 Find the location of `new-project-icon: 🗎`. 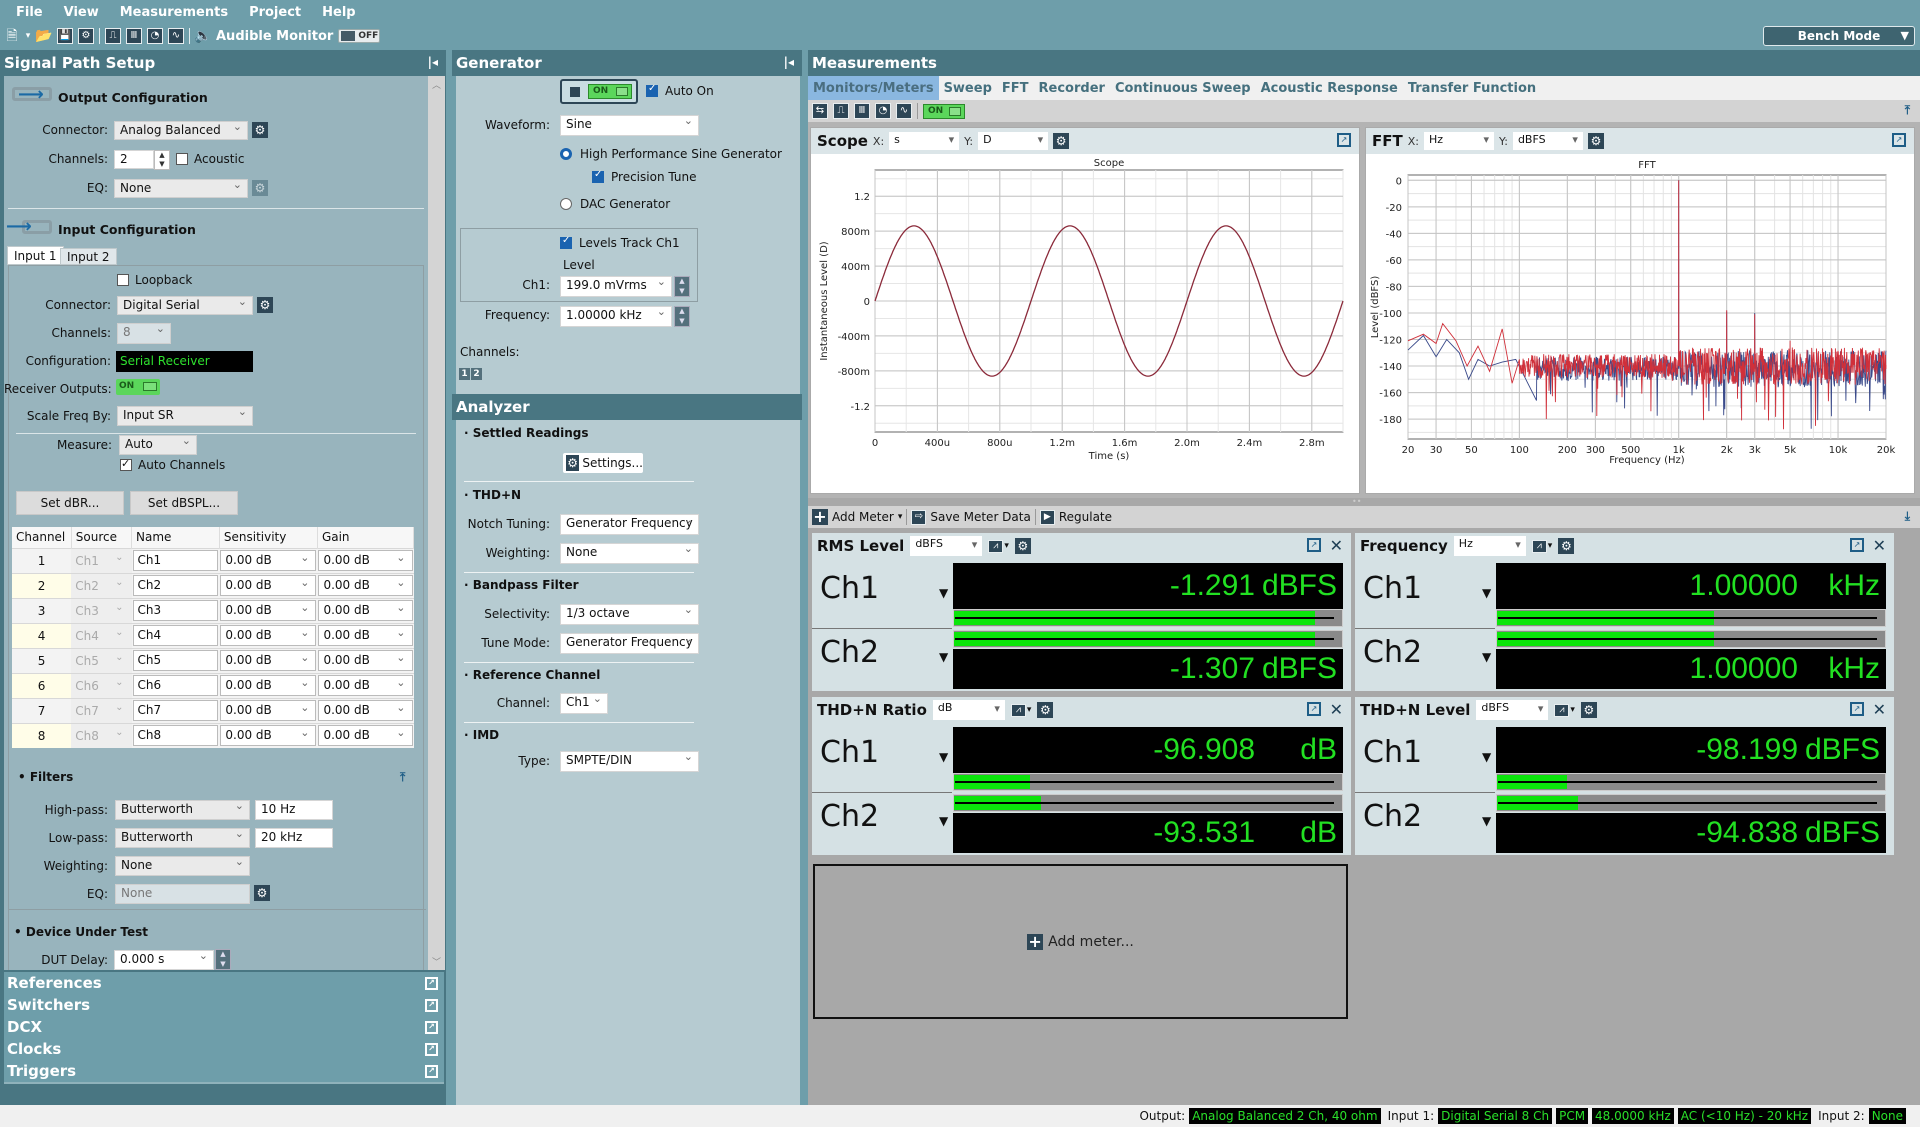

new-project-icon: 🗎 is located at coordinates (12, 36).